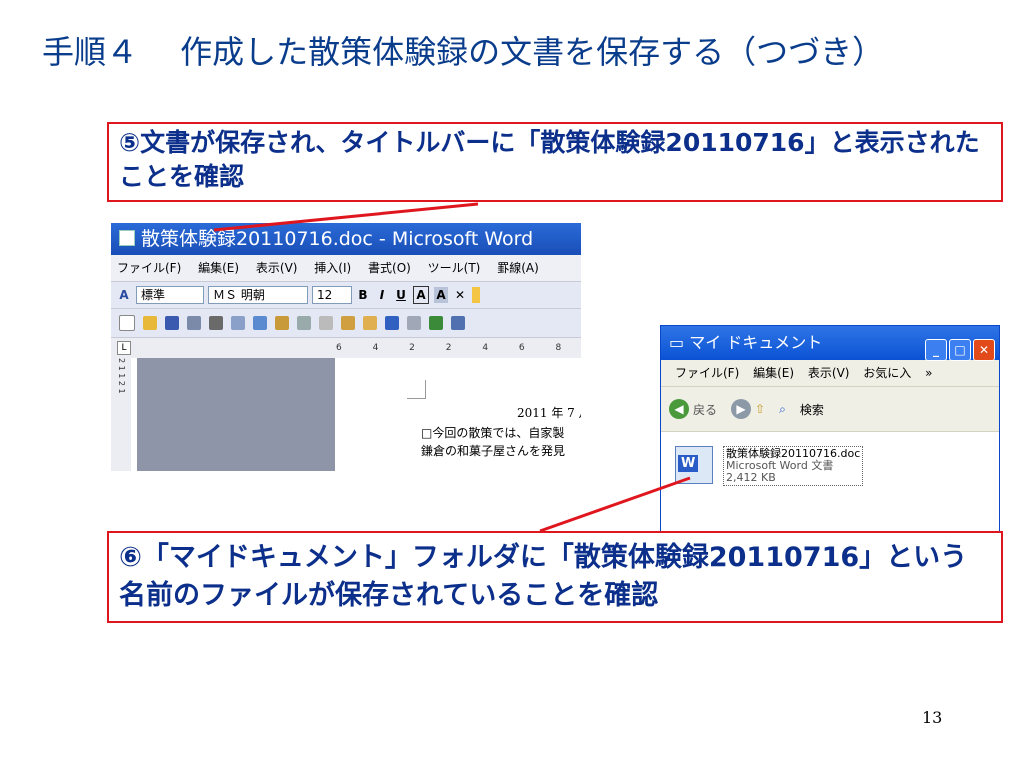 The image size is (1024, 768). I want to click on pointer-line-title, so click(346, 217).